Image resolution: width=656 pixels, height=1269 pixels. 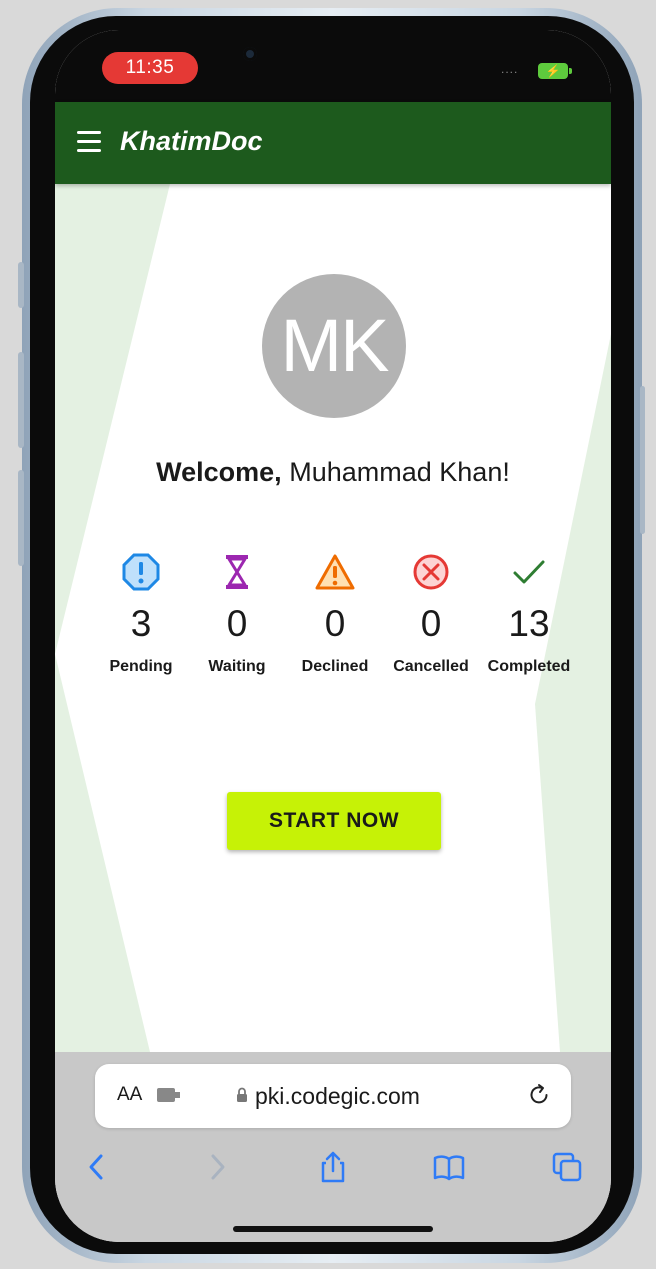 What do you see at coordinates (555, 71) in the screenshot?
I see `charging-battery-icon: ⚡` at bounding box center [555, 71].